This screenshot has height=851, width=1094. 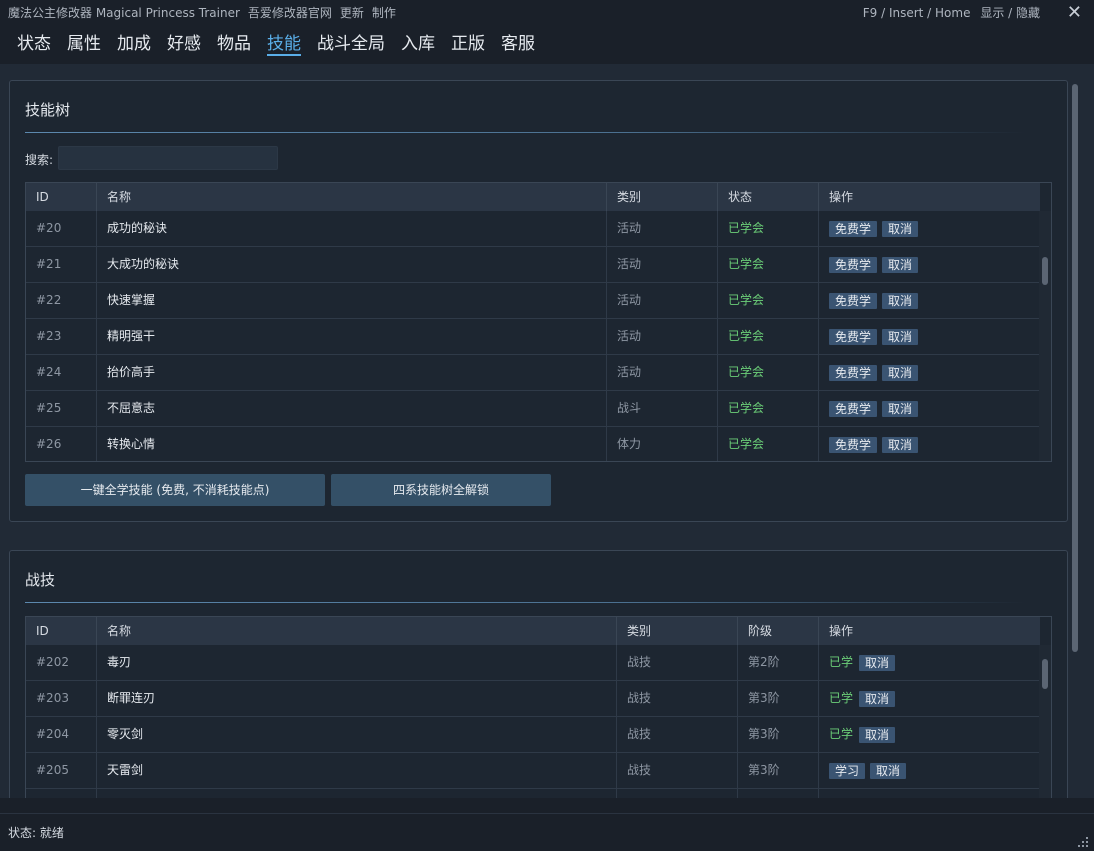 I want to click on table-row: #204 零灭剑 战技 第3阶 已学 取消, so click(x=533, y=735).